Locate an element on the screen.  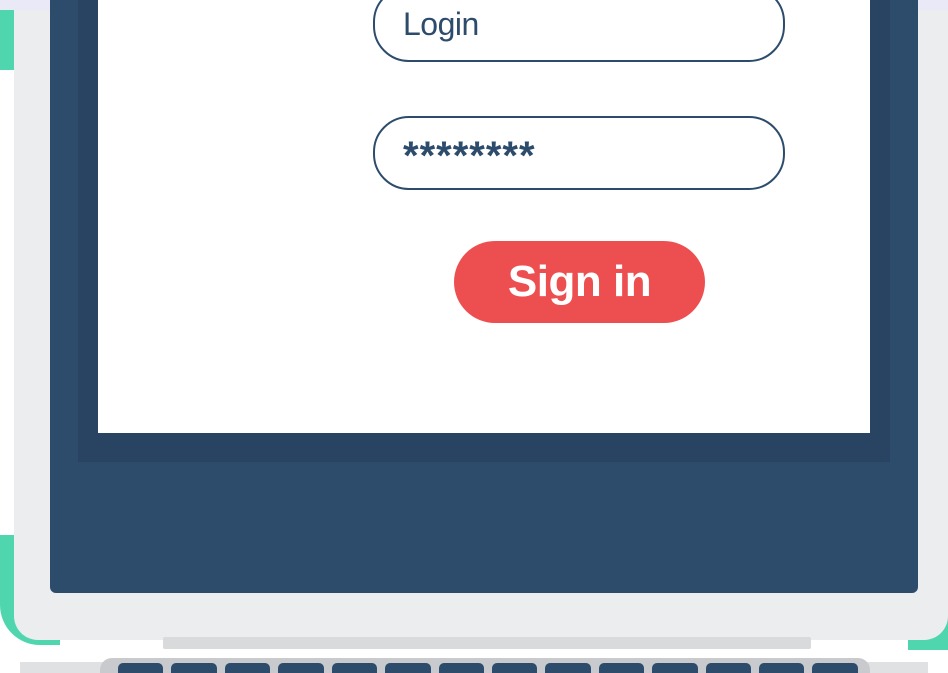
keyboard-keys is located at coordinates (488, 668).